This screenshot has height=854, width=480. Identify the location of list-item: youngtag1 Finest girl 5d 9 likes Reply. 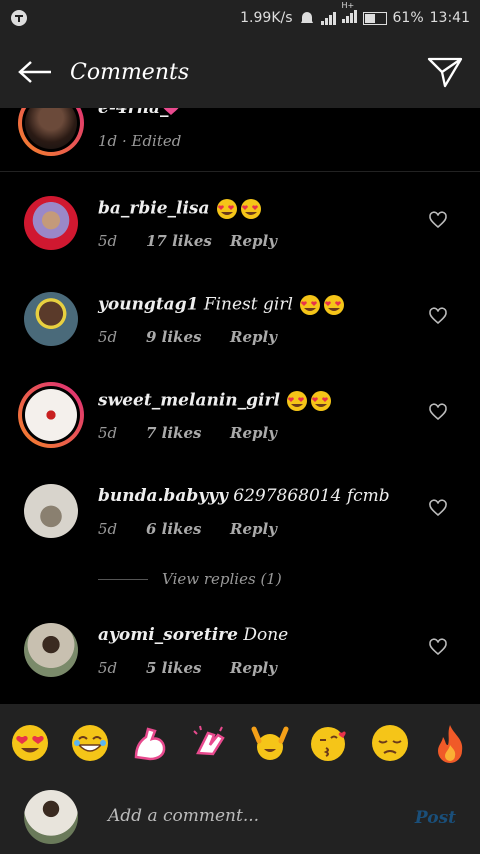
(240, 332).